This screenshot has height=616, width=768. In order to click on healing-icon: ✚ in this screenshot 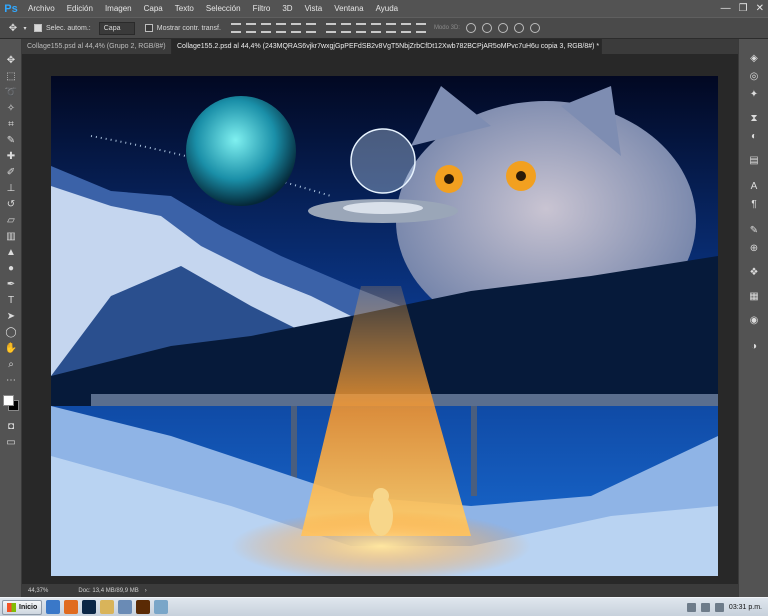, I will do `click(11, 156)`.